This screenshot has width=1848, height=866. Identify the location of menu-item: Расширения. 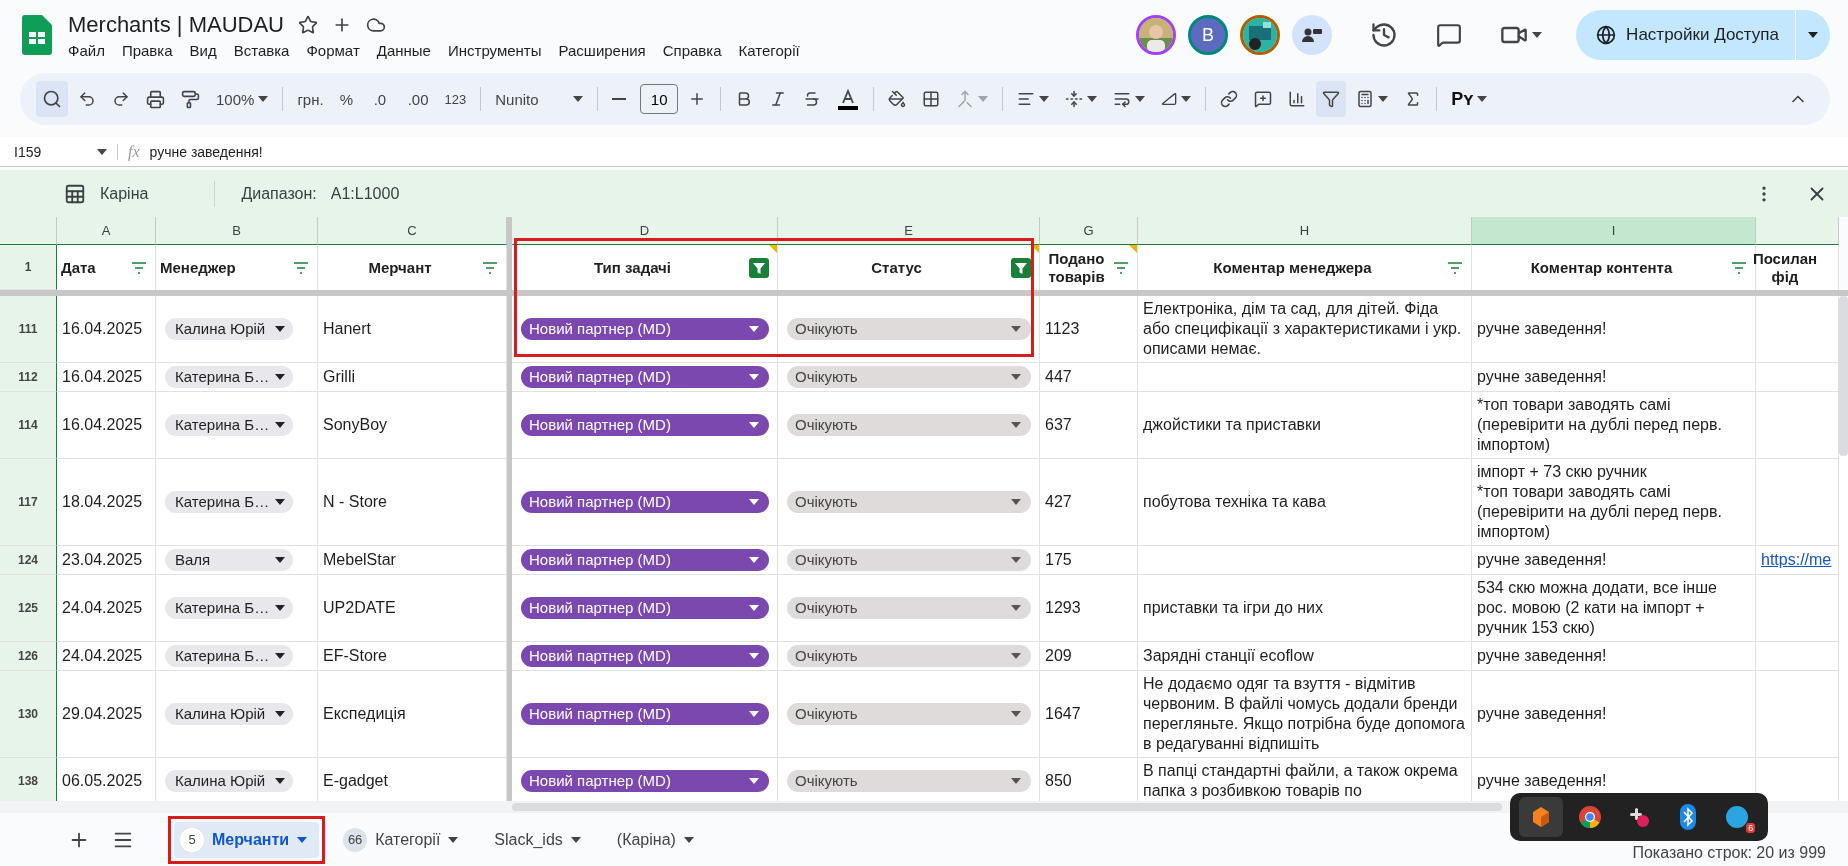
(602, 50).